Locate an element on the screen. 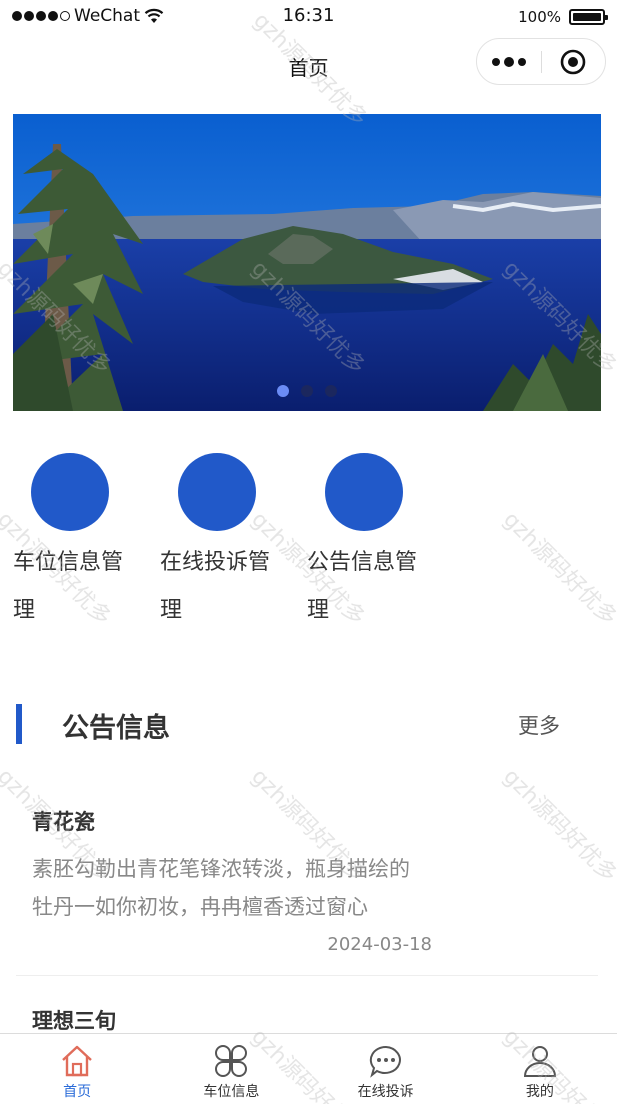 The height and width of the screenshot is (1104, 617). more-dots-icon is located at coordinates (495, 61).